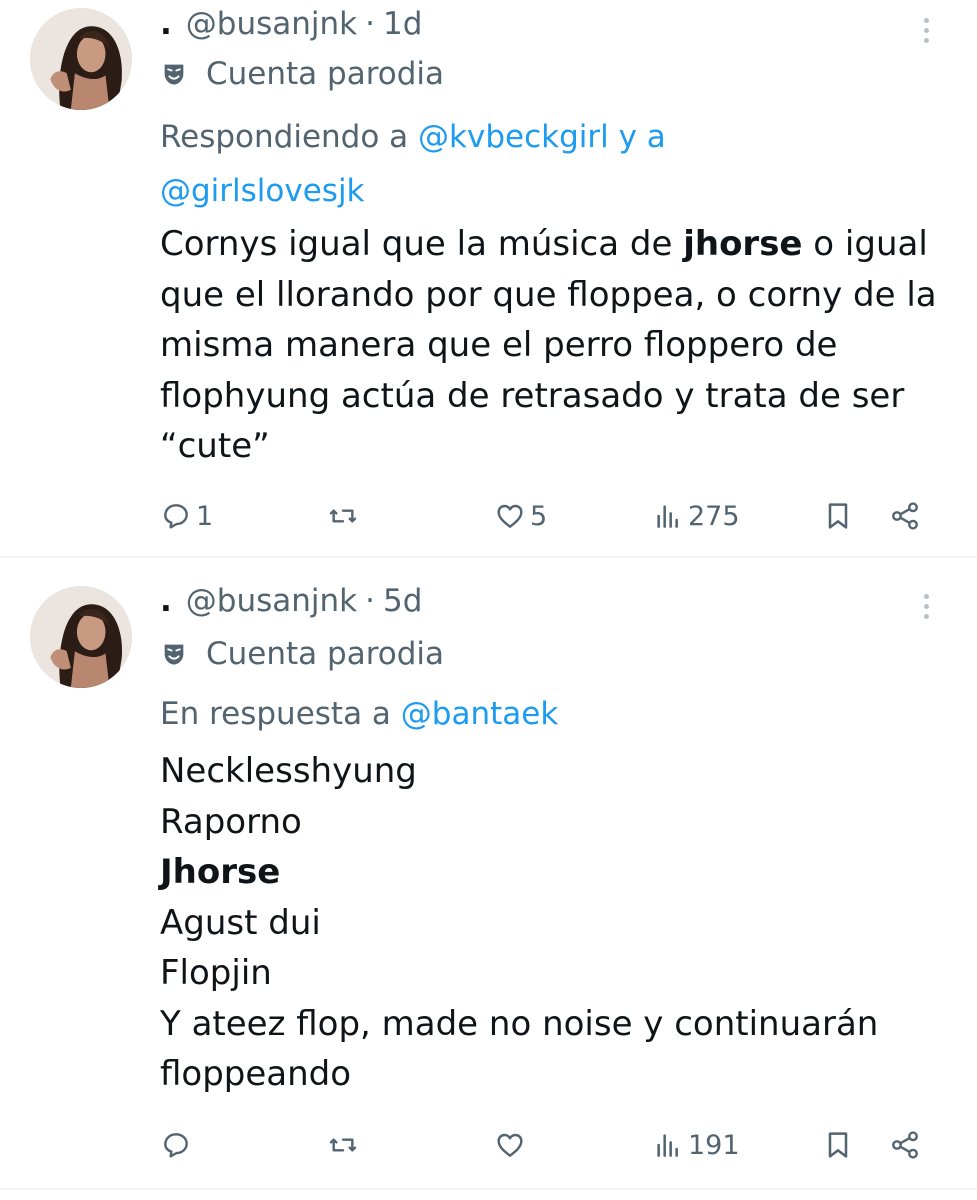  Describe the element at coordinates (488, 516) in the screenshot. I see `action-bar: 1 5 275` at that location.